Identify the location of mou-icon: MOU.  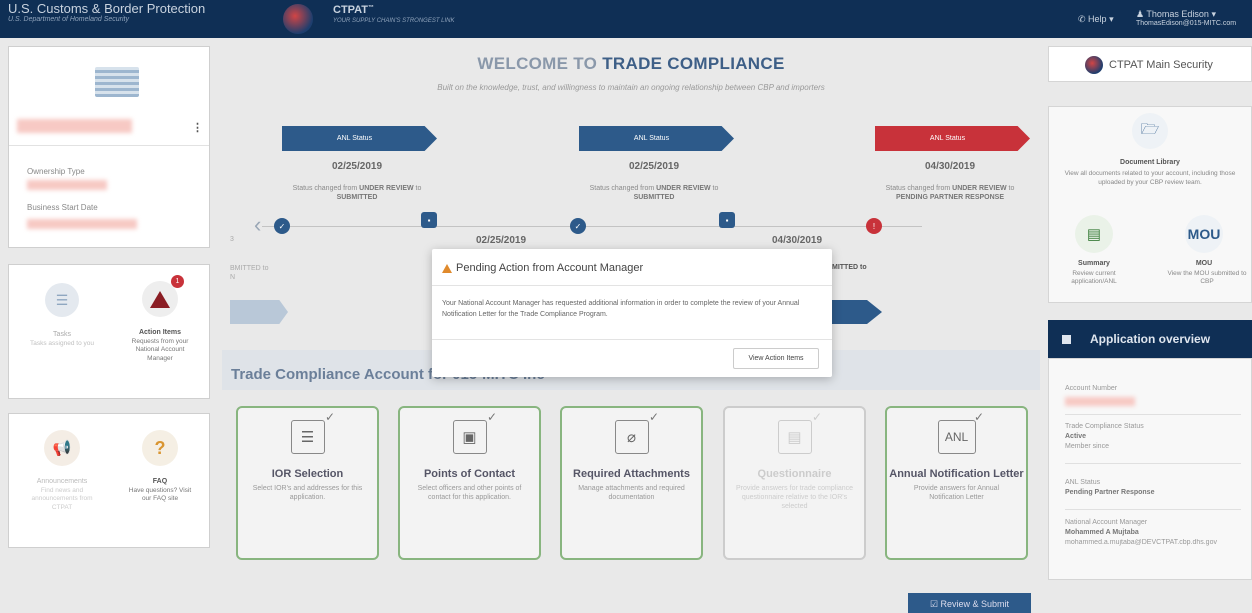
(1204, 234).